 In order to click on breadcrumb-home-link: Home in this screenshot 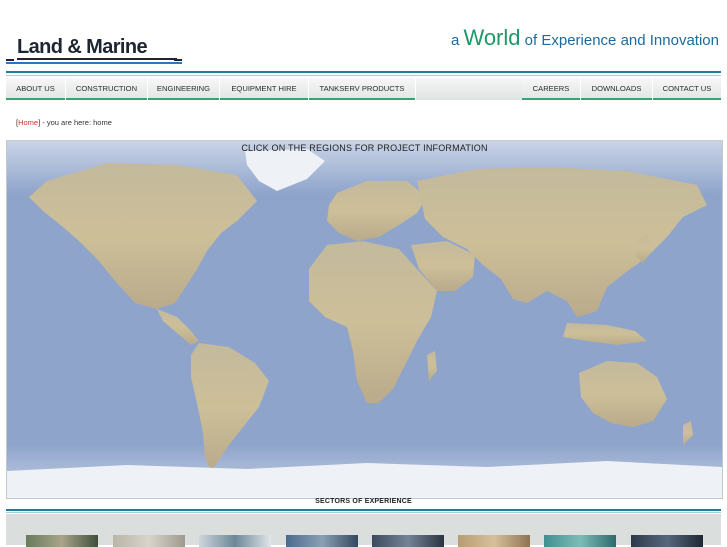, I will do `click(28, 122)`.